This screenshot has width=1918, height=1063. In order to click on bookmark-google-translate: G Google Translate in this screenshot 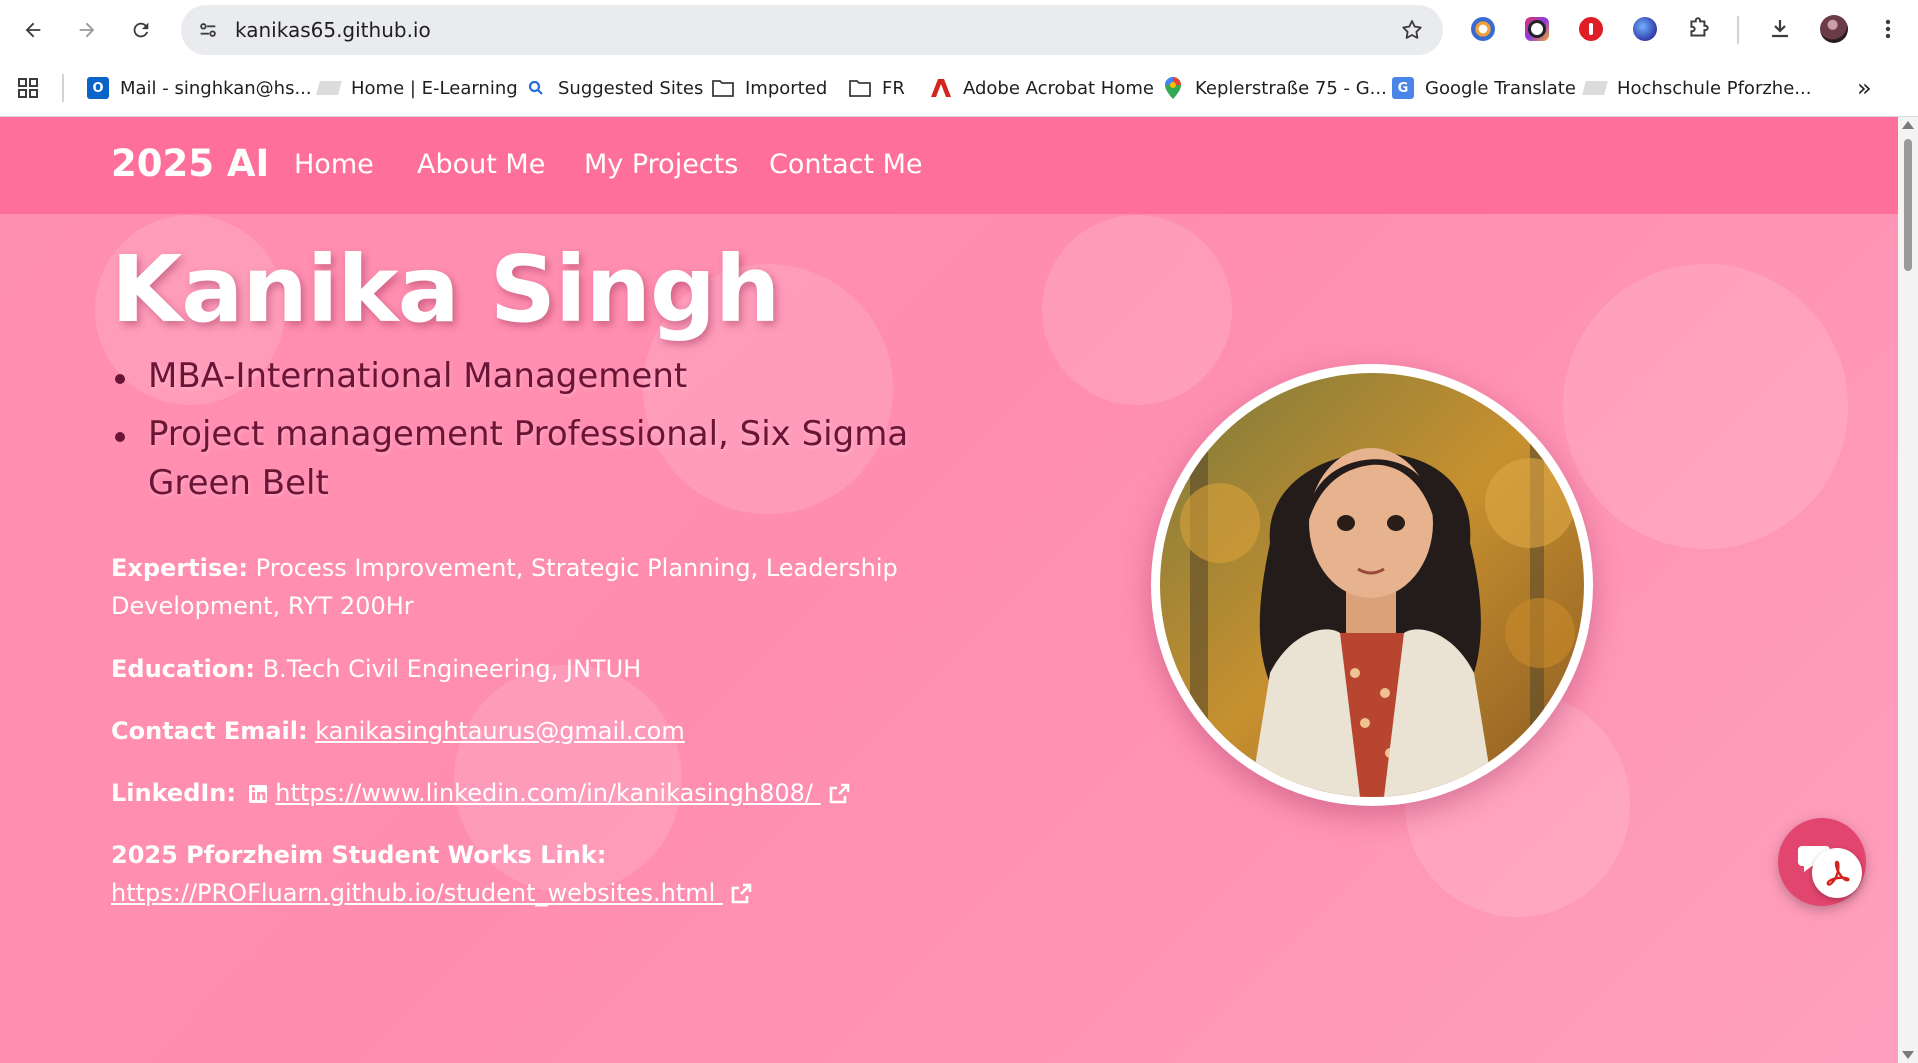, I will do `click(1483, 88)`.